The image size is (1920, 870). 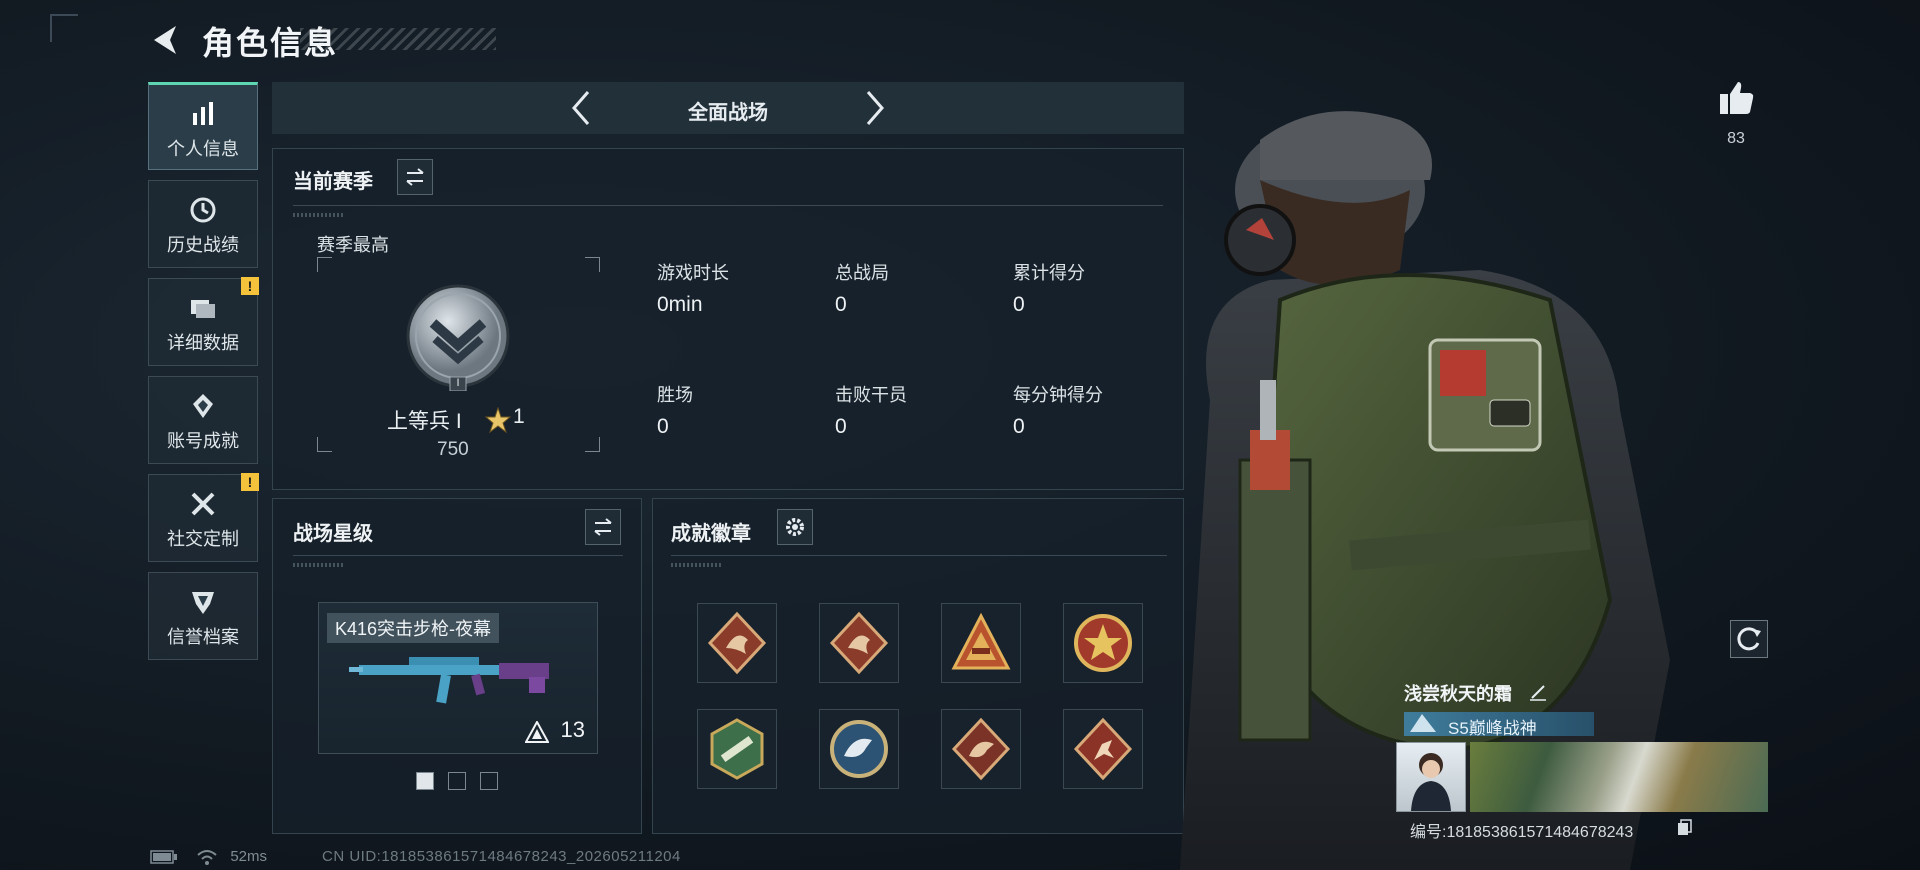 I want to click on page-dot-active, so click(x=425, y=781).